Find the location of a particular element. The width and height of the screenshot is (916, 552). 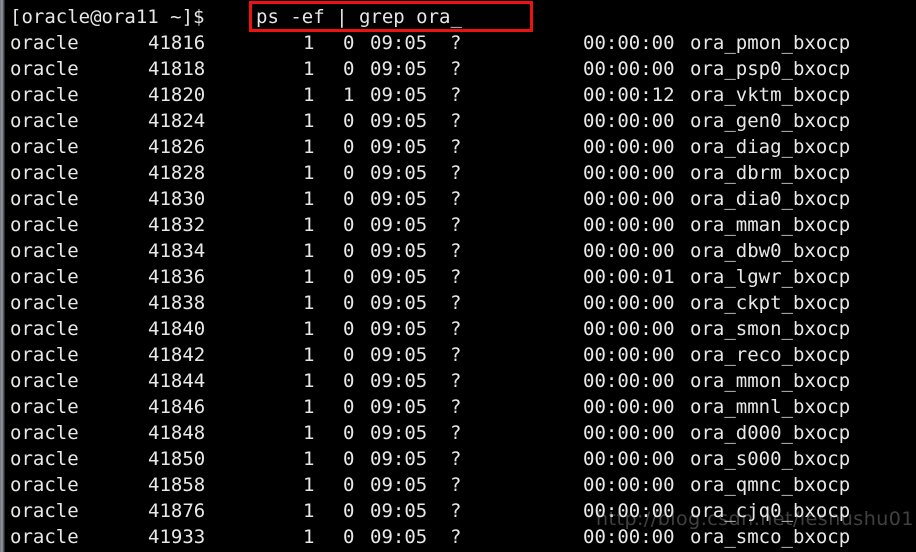

process-time: 00:00:12 is located at coordinates (629, 95).